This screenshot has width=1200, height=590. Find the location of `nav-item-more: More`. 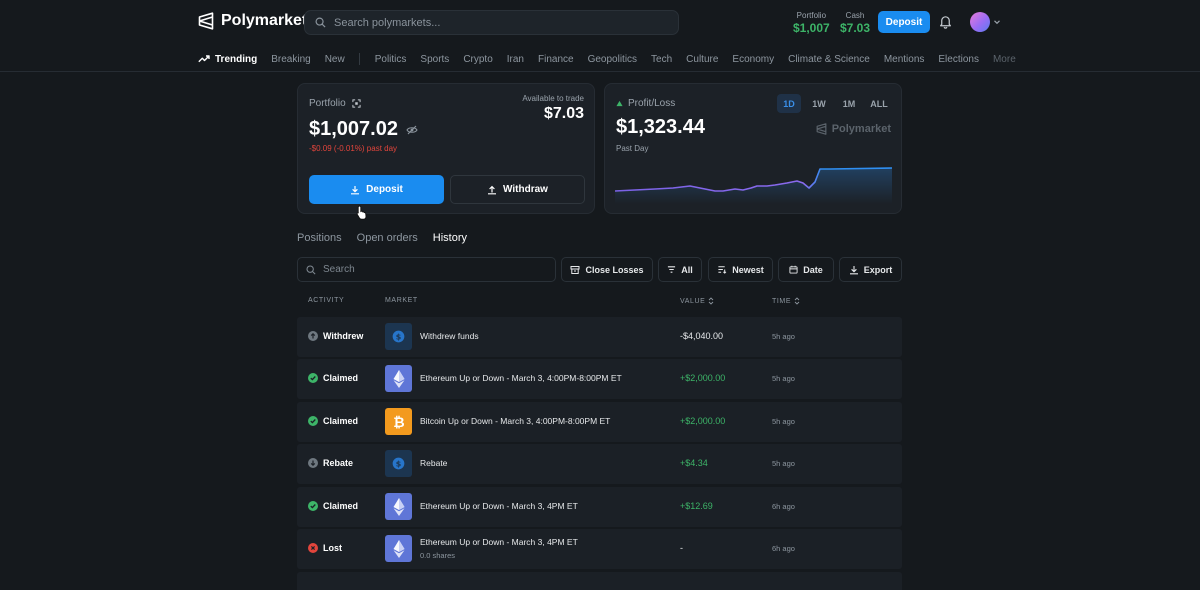

nav-item-more: More is located at coordinates (1004, 59).